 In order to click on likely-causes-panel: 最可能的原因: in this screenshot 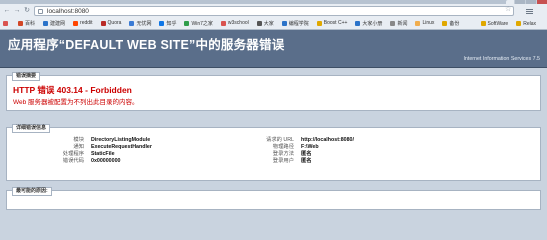, I will do `click(273, 198)`.